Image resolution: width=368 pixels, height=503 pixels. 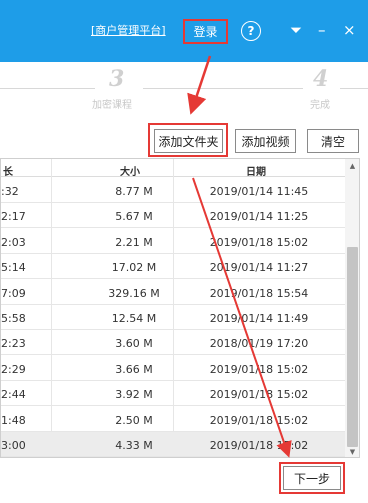 What do you see at coordinates (13, 445) in the screenshot?
I see `cell-duration: 3:00` at bounding box center [13, 445].